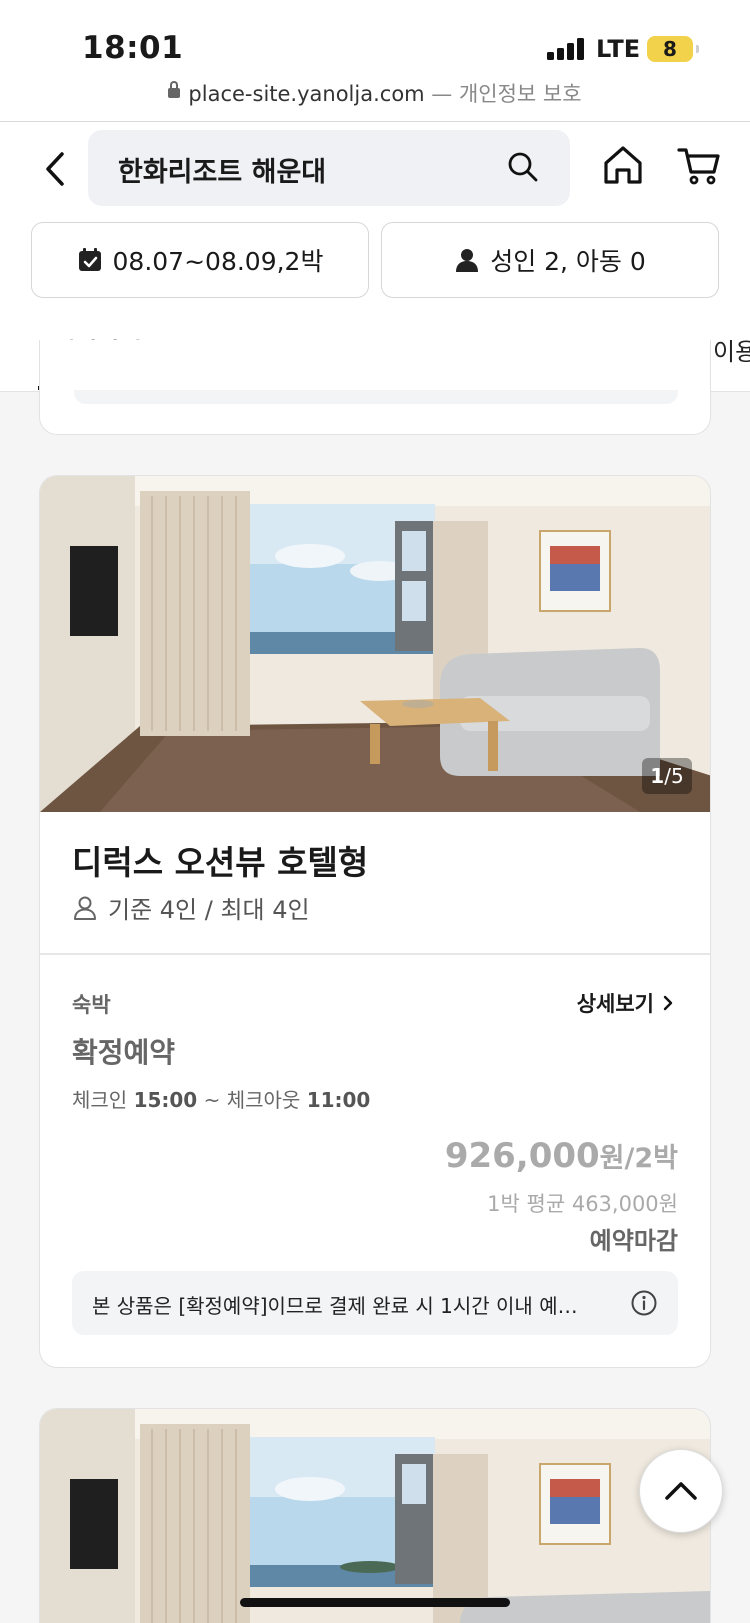 The image size is (750, 1623). I want to click on scroll-top-button, so click(681, 1491).